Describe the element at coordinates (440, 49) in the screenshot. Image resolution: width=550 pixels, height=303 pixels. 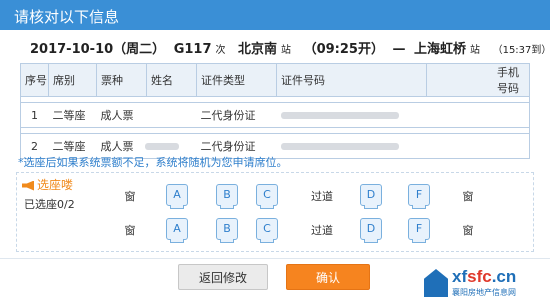
I see `to-station-name: 上海虹桥` at that location.